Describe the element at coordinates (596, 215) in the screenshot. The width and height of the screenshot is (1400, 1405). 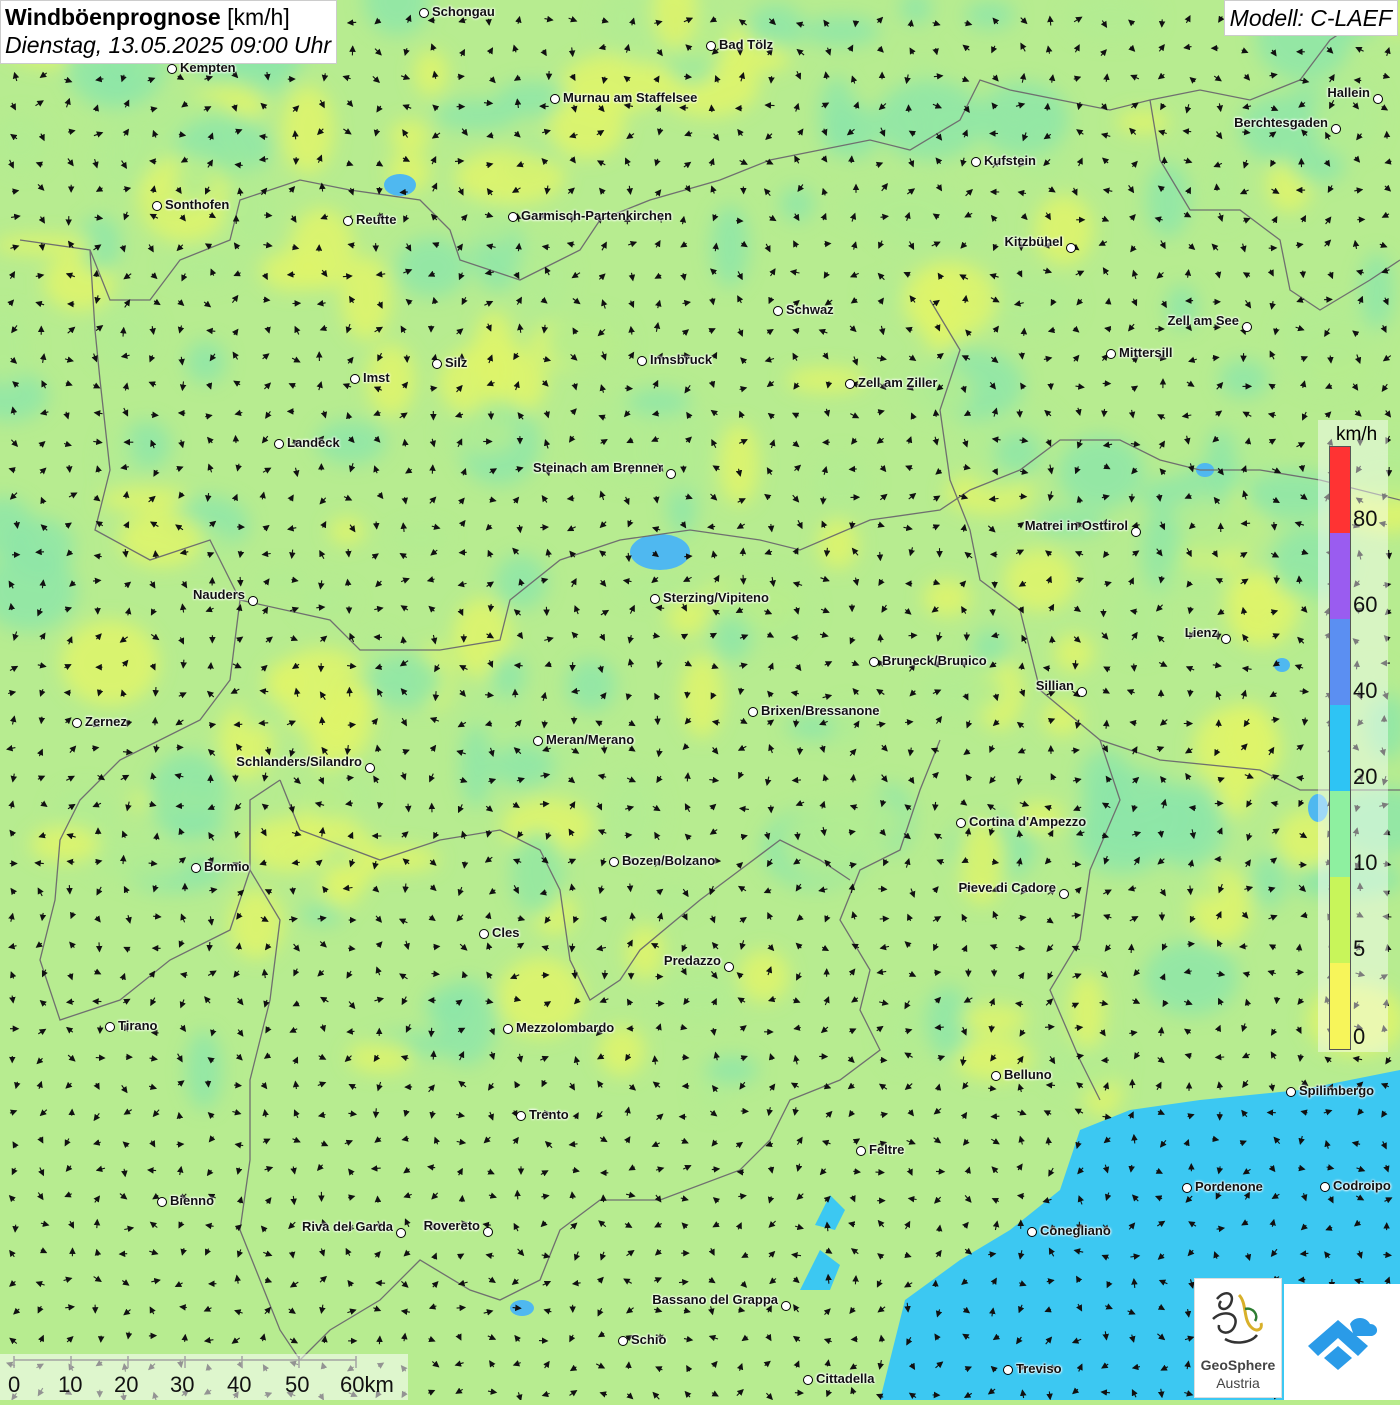
I see `city-label: Garmisch-Partenkirchen` at that location.